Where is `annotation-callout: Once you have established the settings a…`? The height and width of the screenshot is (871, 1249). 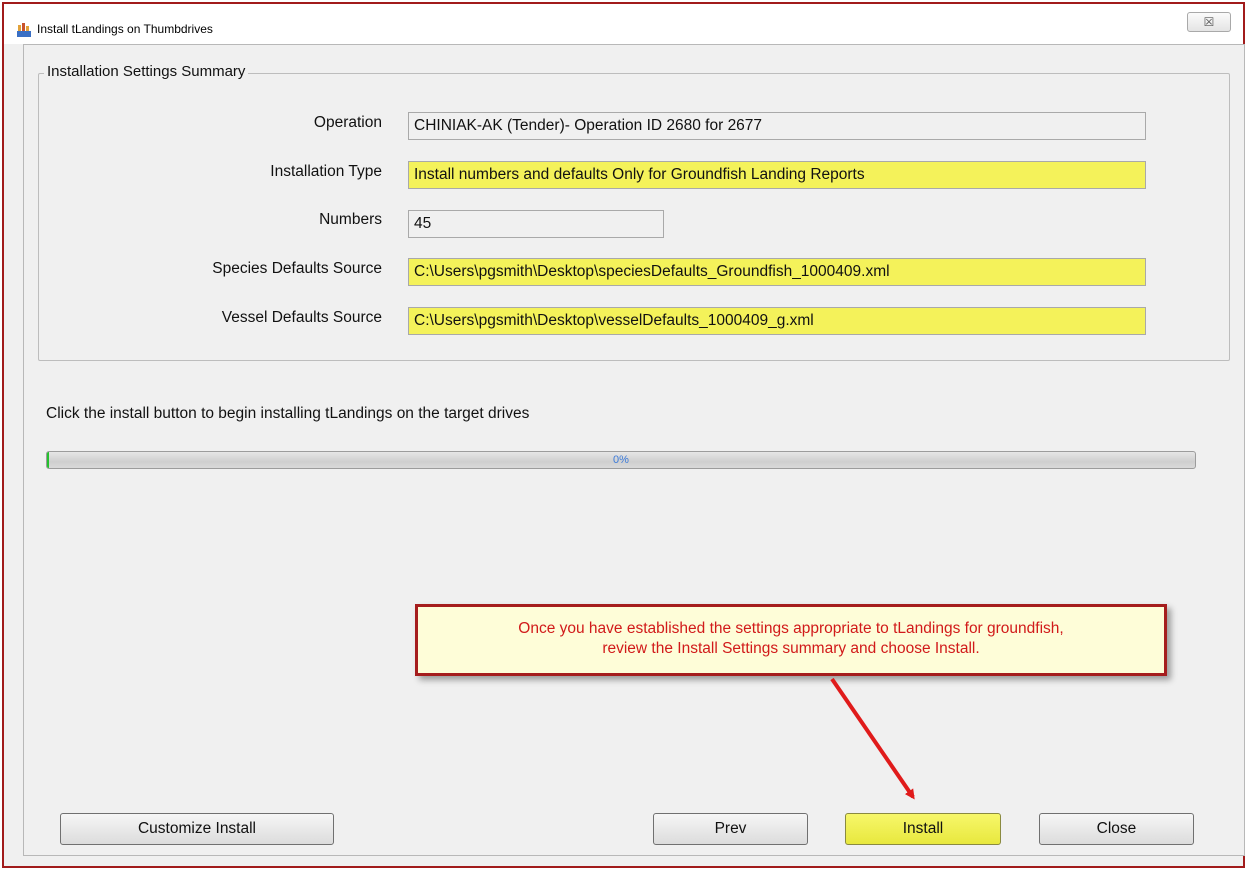
annotation-callout: Once you have established the settings a… is located at coordinates (791, 640).